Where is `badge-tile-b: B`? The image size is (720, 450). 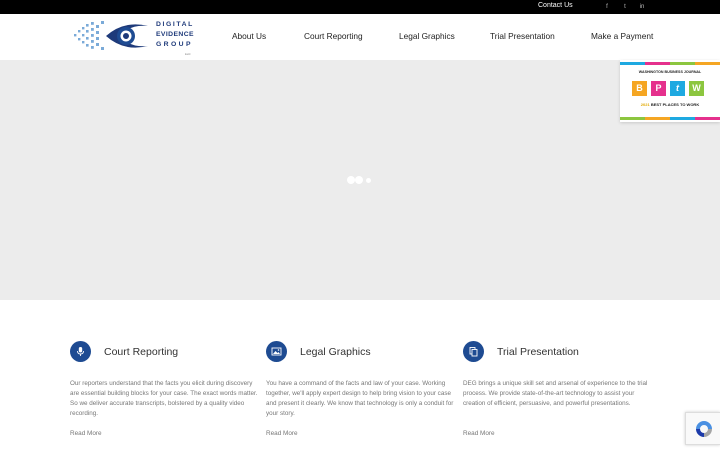
badge-tile-b: B is located at coordinates (639, 88).